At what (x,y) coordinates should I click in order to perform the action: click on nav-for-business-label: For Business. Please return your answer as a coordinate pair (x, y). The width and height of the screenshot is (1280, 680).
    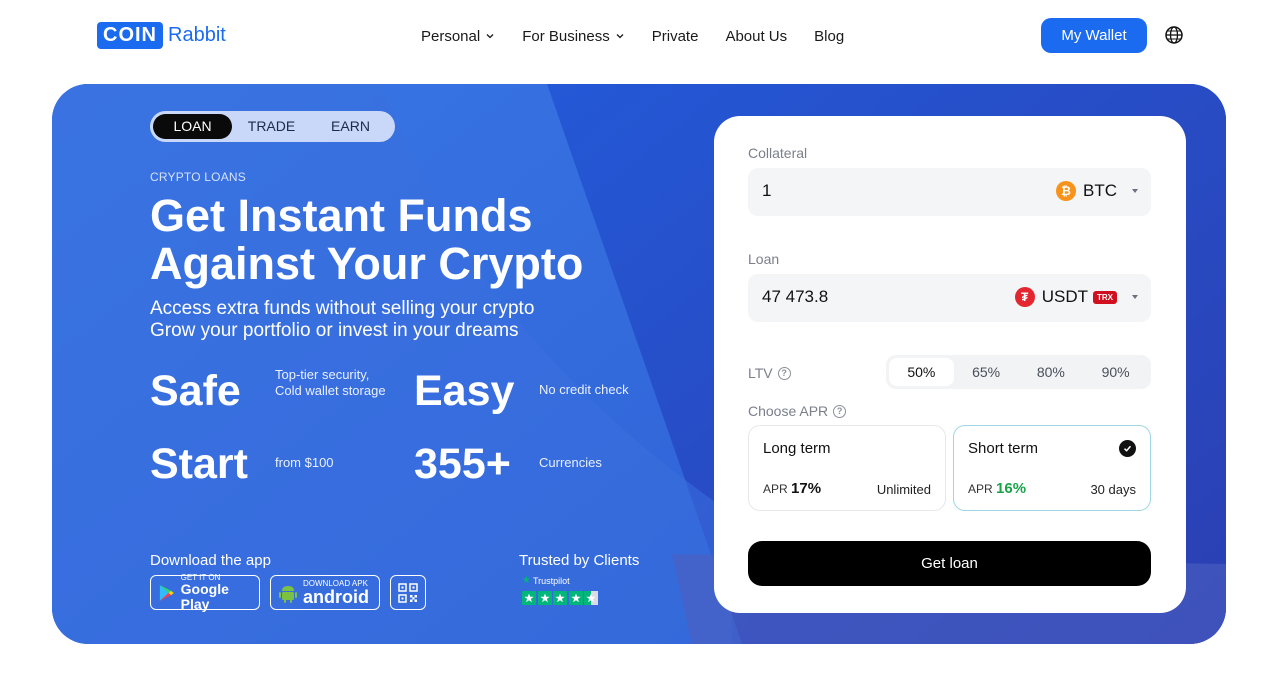
    Looking at the image, I should click on (566, 36).